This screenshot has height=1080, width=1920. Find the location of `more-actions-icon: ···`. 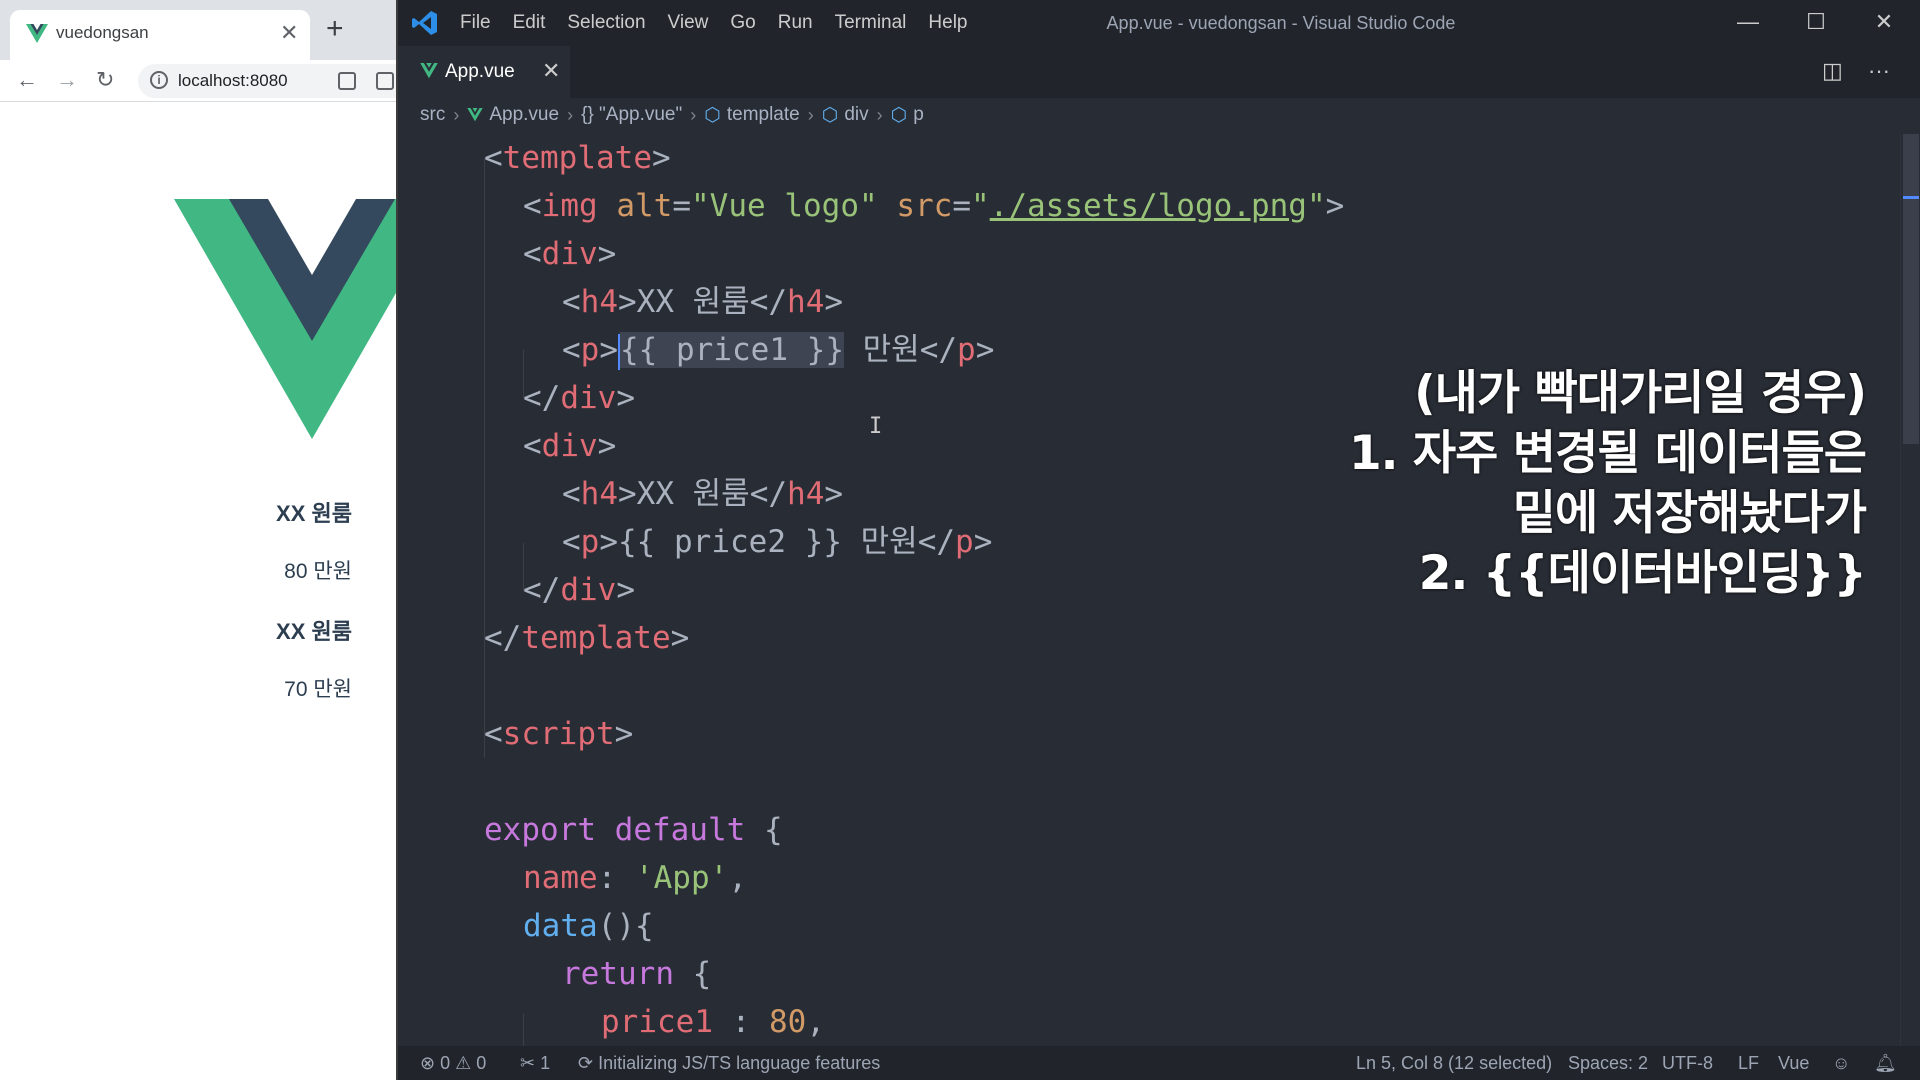

more-actions-icon: ··· is located at coordinates (1879, 71).